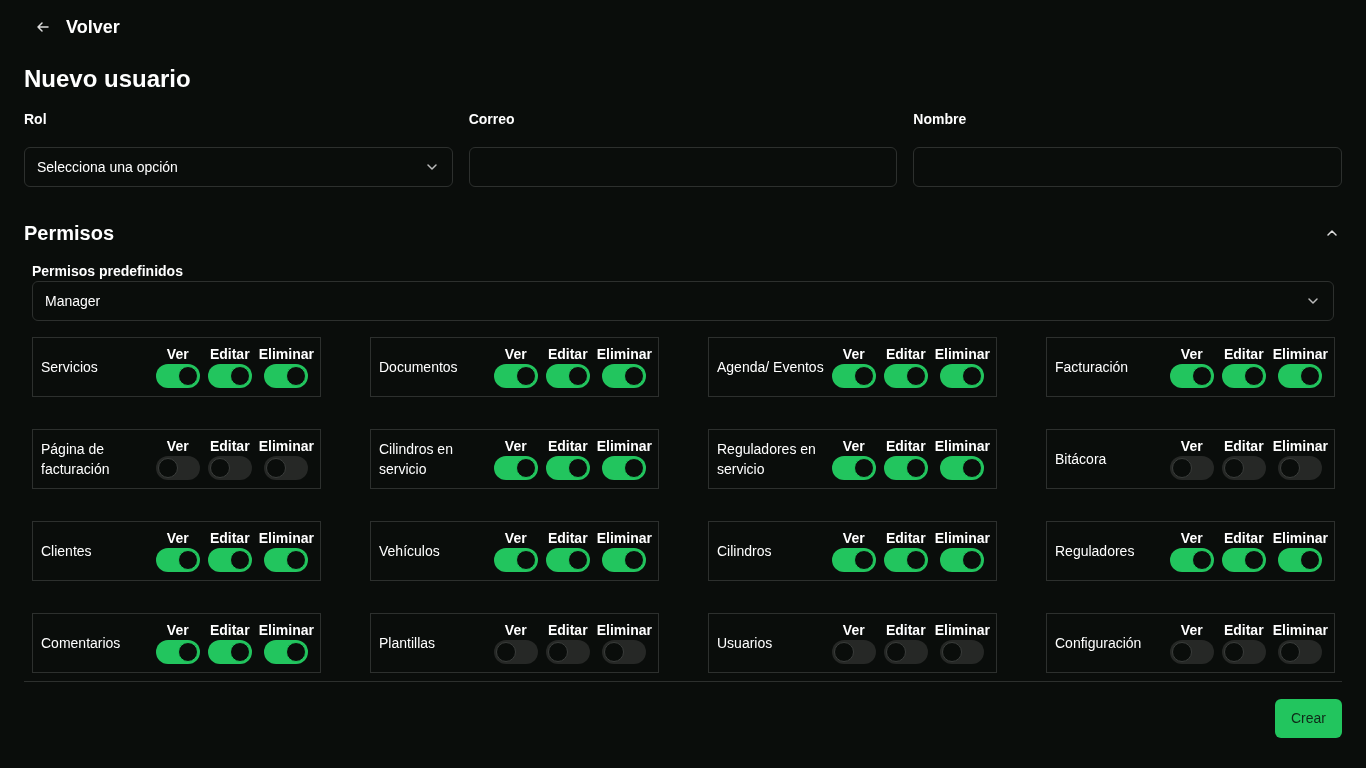 This screenshot has width=1366, height=768. Describe the element at coordinates (745, 551) in the screenshot. I see `module-name: Cilindros` at that location.